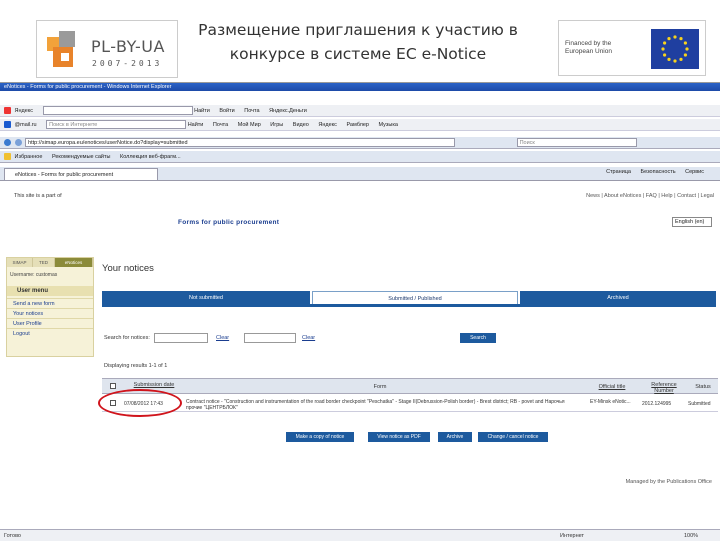 The image size is (720, 542). Describe the element at coordinates (664, 388) in the screenshot. I see `col-reference-number: Reference Number` at that location.